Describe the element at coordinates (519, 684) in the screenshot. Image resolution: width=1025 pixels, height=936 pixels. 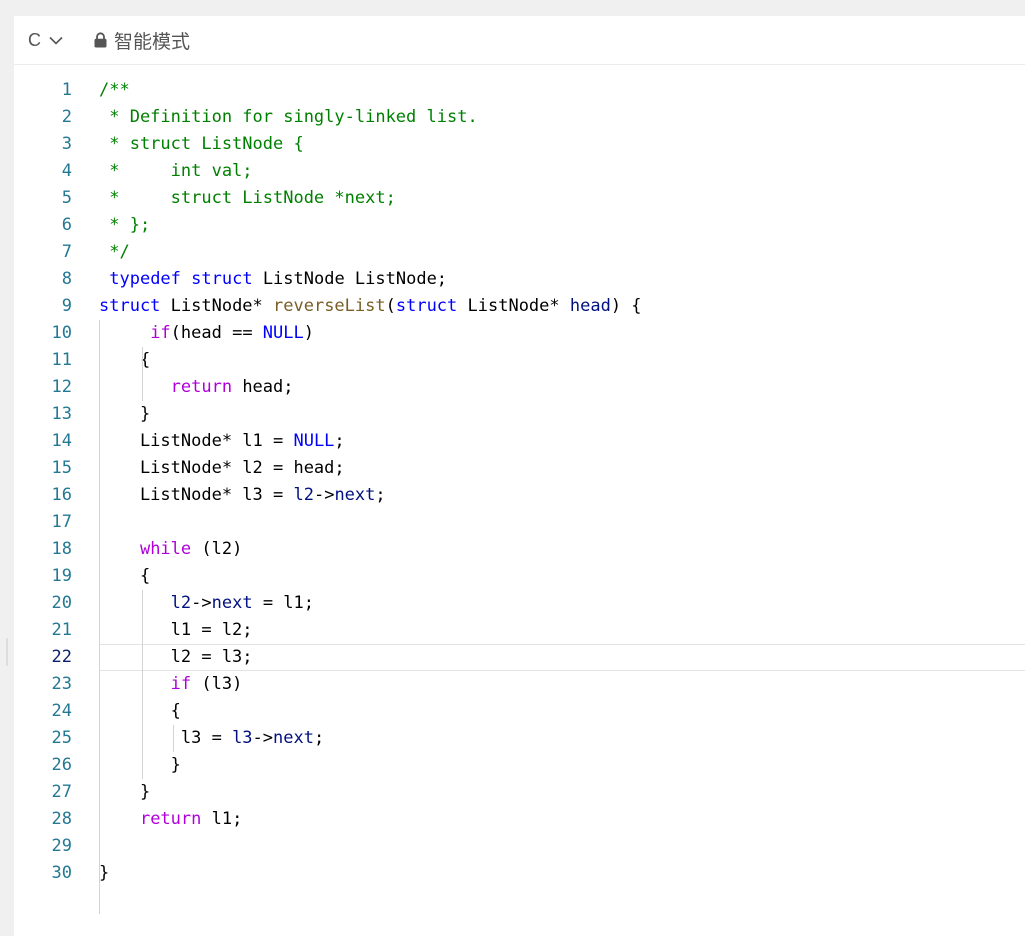
I see `code-line: 23 if (l3)` at that location.